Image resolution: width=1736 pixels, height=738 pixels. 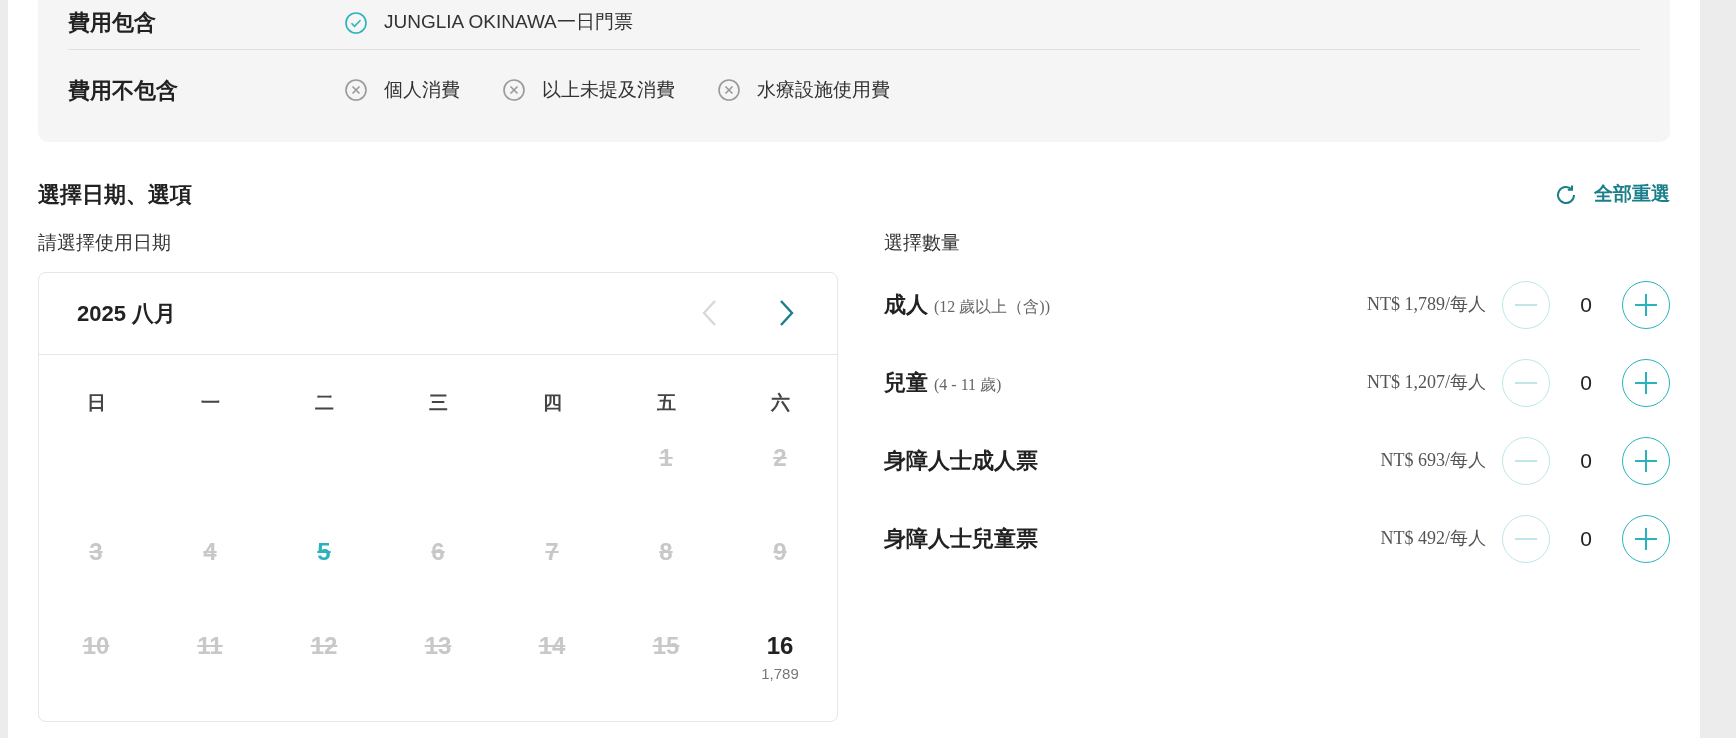 What do you see at coordinates (324, 551) in the screenshot?
I see `calendar-day: 5` at bounding box center [324, 551].